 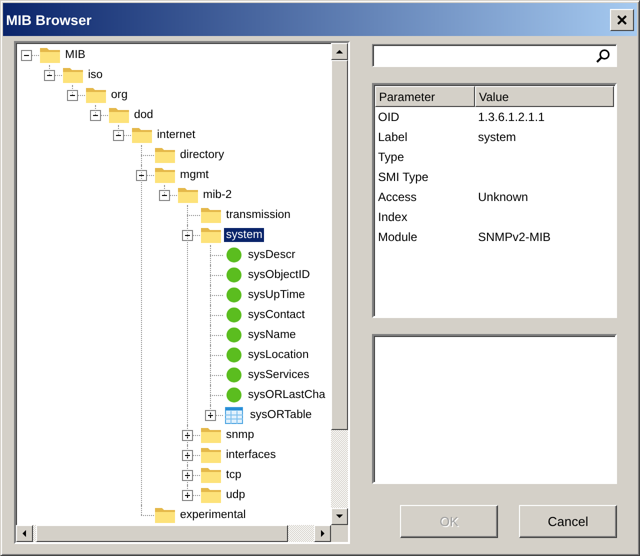 I want to click on tree-item: iso, so click(x=95, y=75).